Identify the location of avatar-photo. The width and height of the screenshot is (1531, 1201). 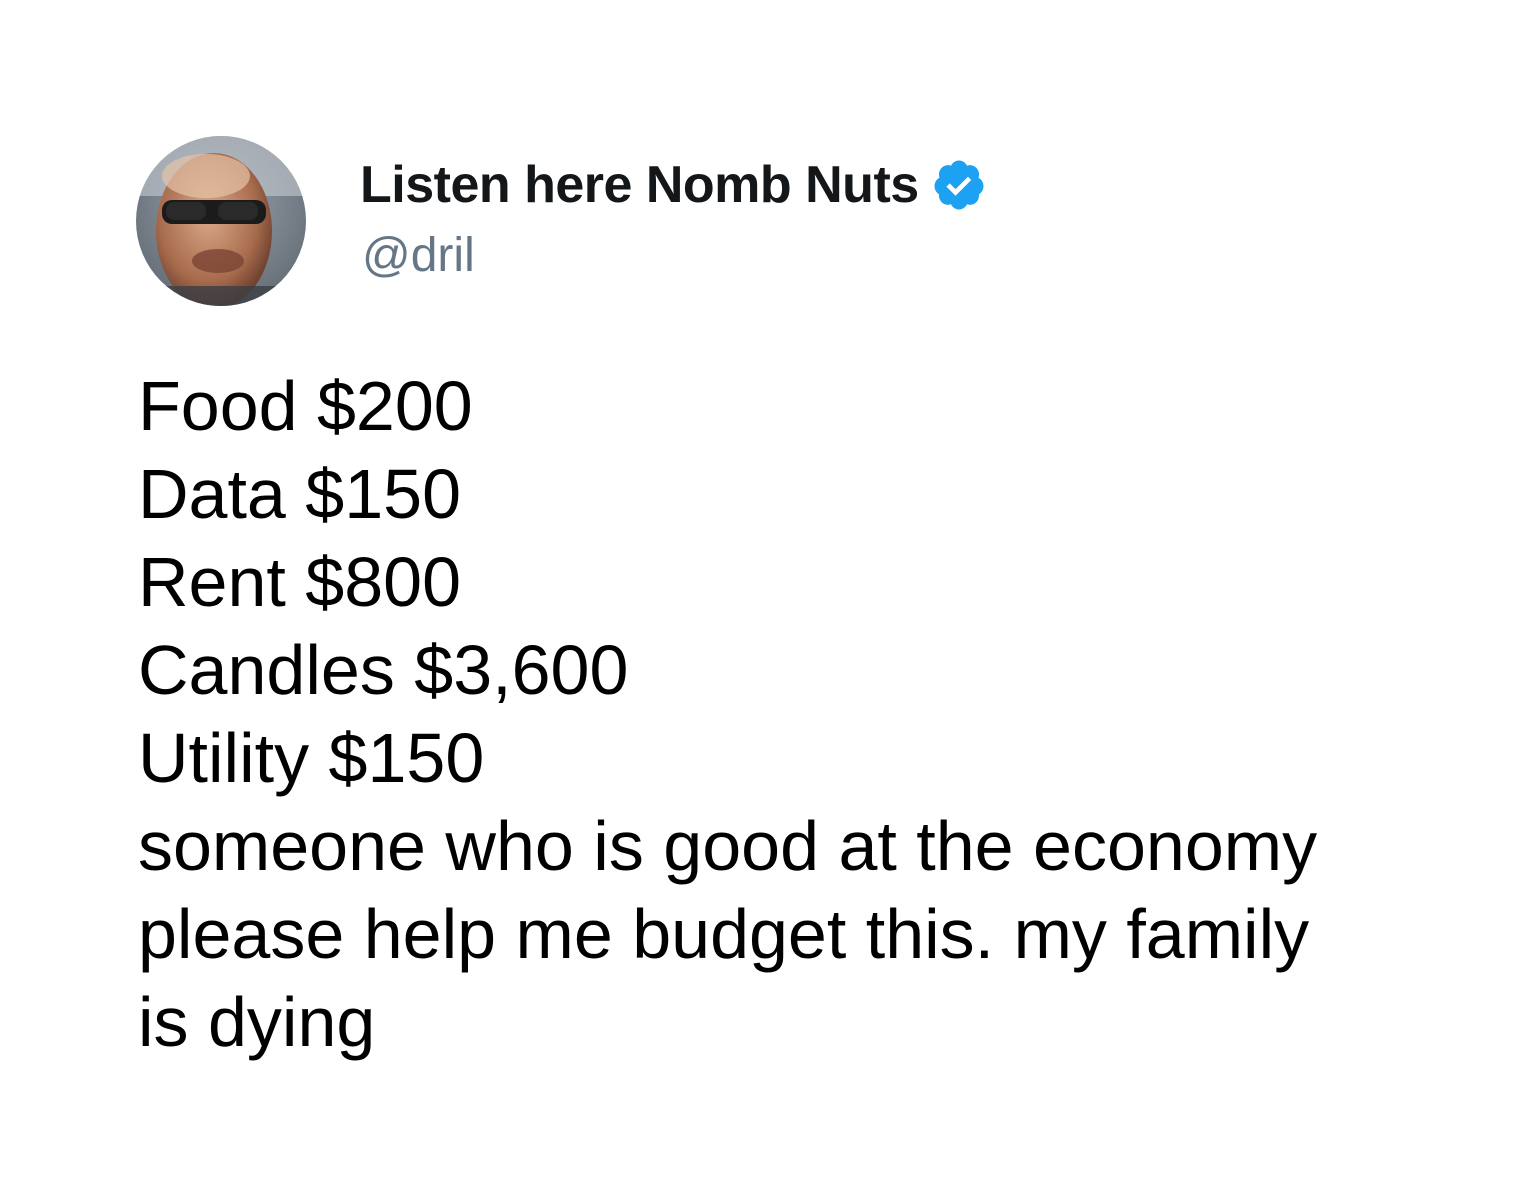
(221, 221).